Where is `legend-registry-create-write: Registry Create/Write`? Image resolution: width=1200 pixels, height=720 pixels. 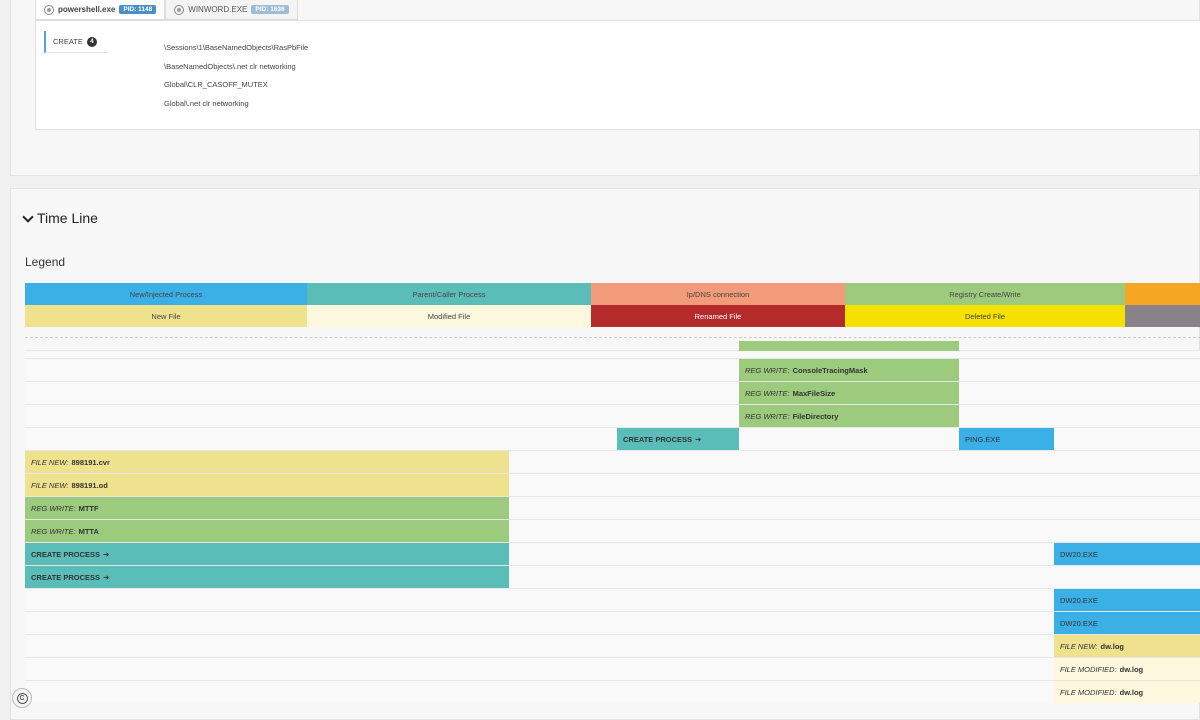
legend-registry-create-write: Registry Create/Write is located at coordinates (985, 294).